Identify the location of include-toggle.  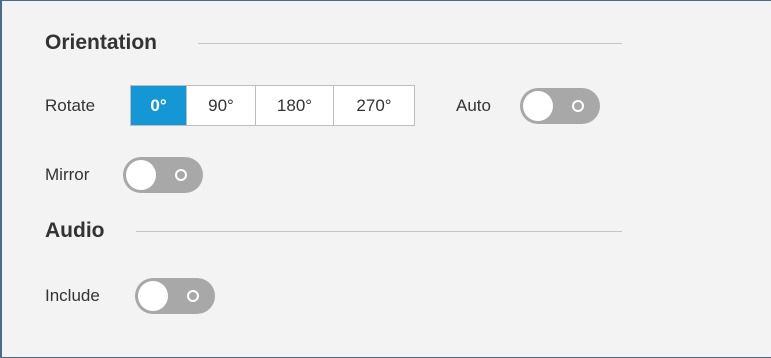
(175, 296).